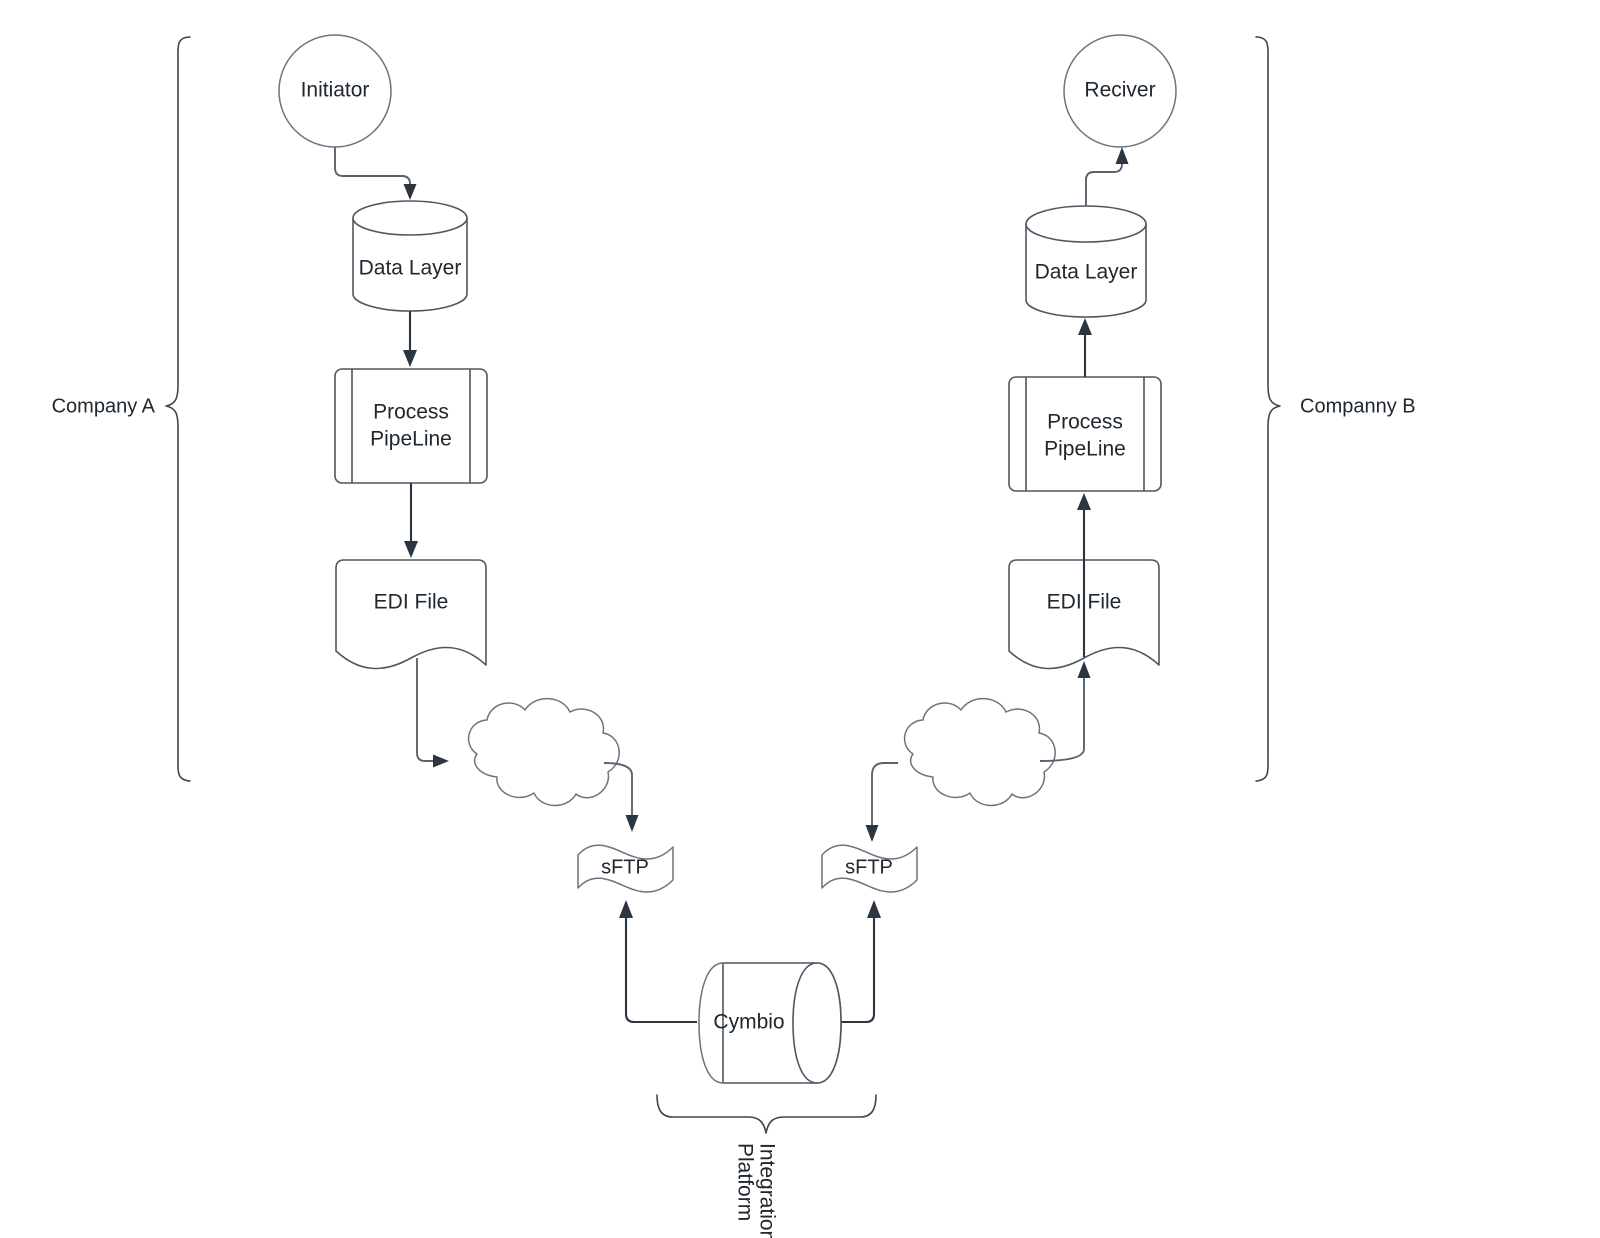 This screenshot has height=1238, width=1600. Describe the element at coordinates (979, 752) in the screenshot. I see `node-cloud-right` at that location.